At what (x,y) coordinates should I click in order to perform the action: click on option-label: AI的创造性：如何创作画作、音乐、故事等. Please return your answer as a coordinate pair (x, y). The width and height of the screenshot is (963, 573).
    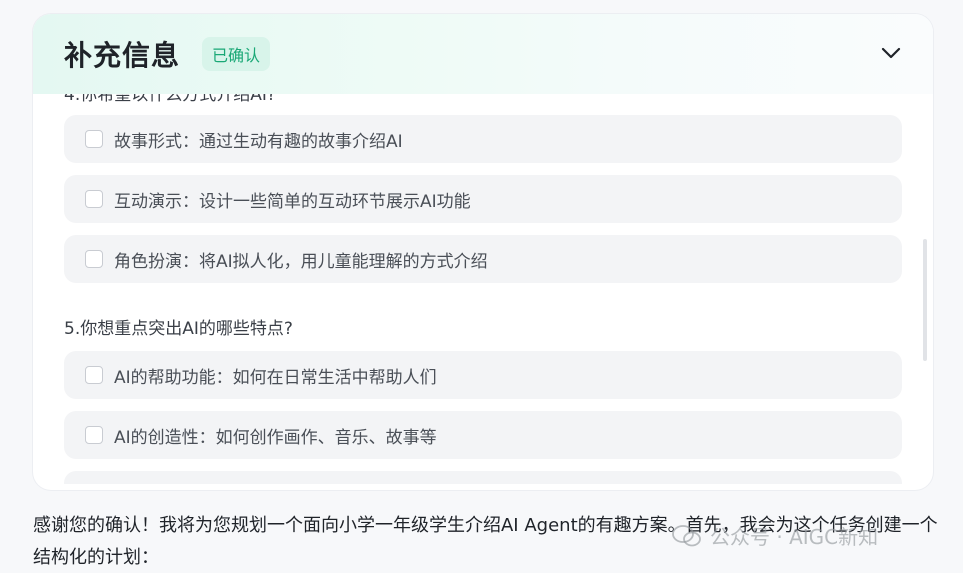
    Looking at the image, I should click on (275, 437).